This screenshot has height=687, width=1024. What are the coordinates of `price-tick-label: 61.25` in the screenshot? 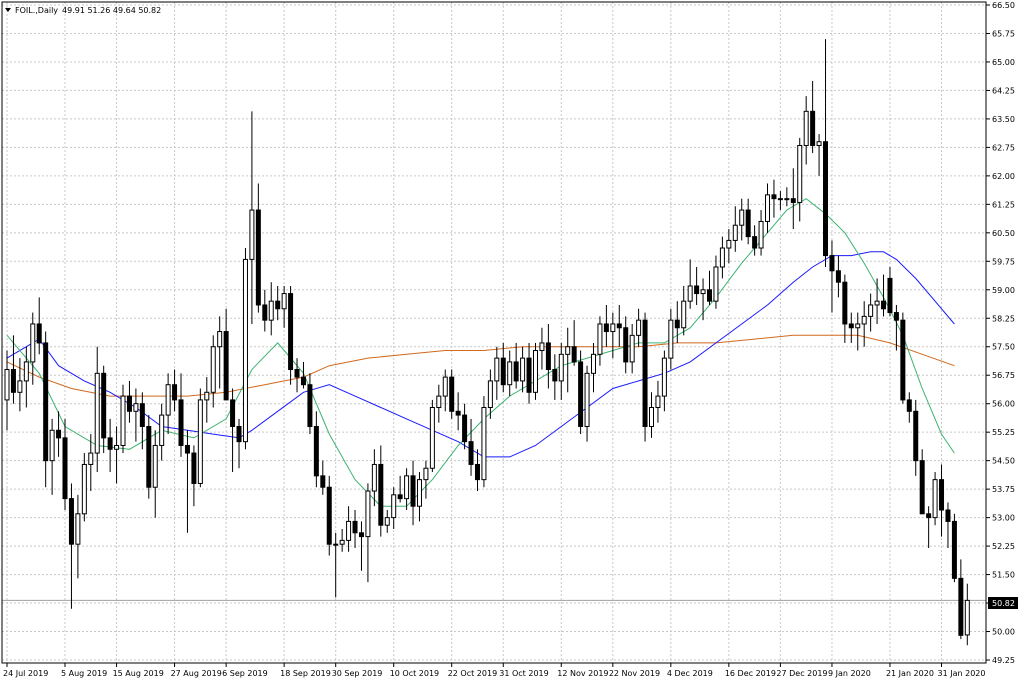 It's located at (1003, 204).